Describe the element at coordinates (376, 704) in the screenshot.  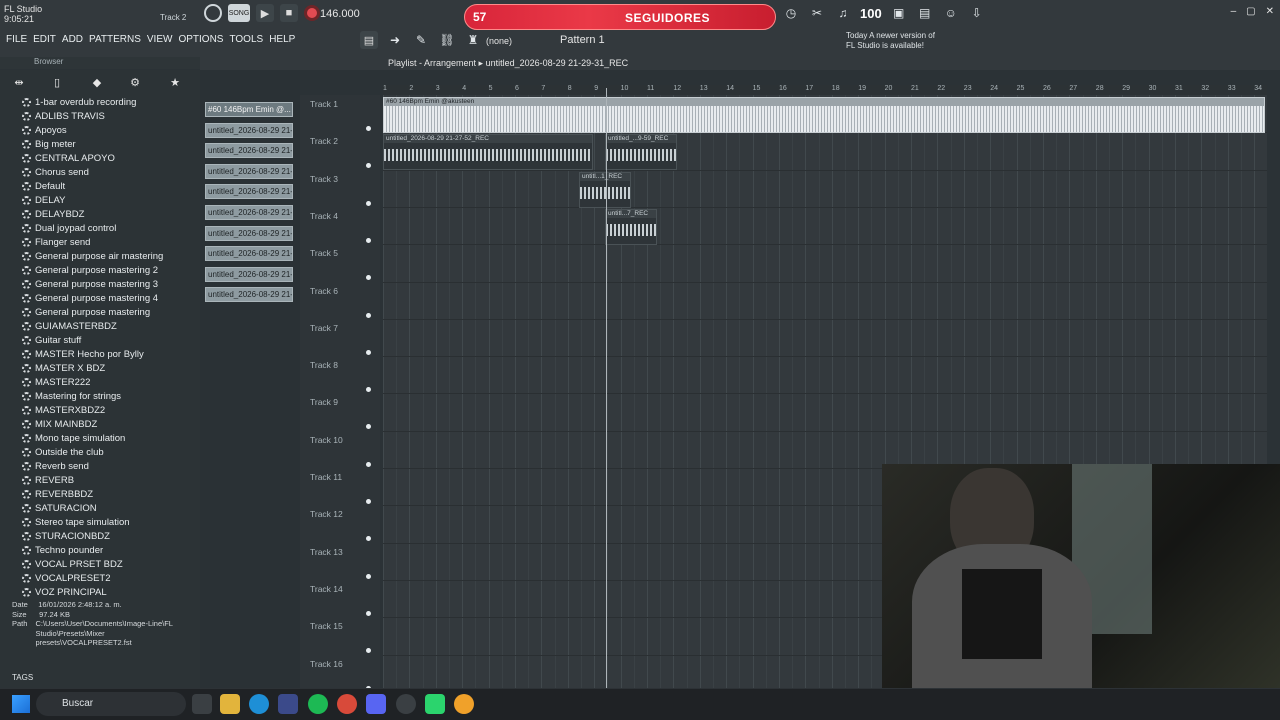
I see `discord-icon` at that location.